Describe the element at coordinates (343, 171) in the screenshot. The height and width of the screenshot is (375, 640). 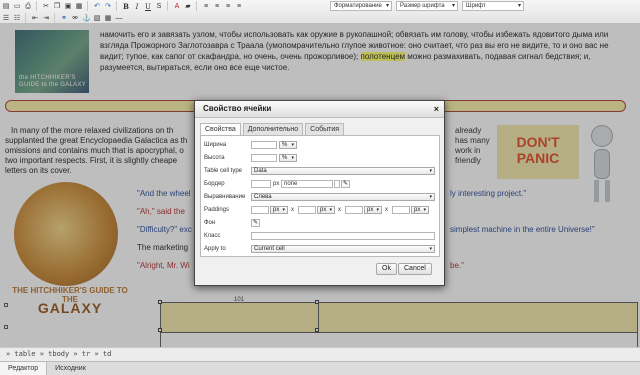
I see `cell-type-select: Data ▾` at that location.